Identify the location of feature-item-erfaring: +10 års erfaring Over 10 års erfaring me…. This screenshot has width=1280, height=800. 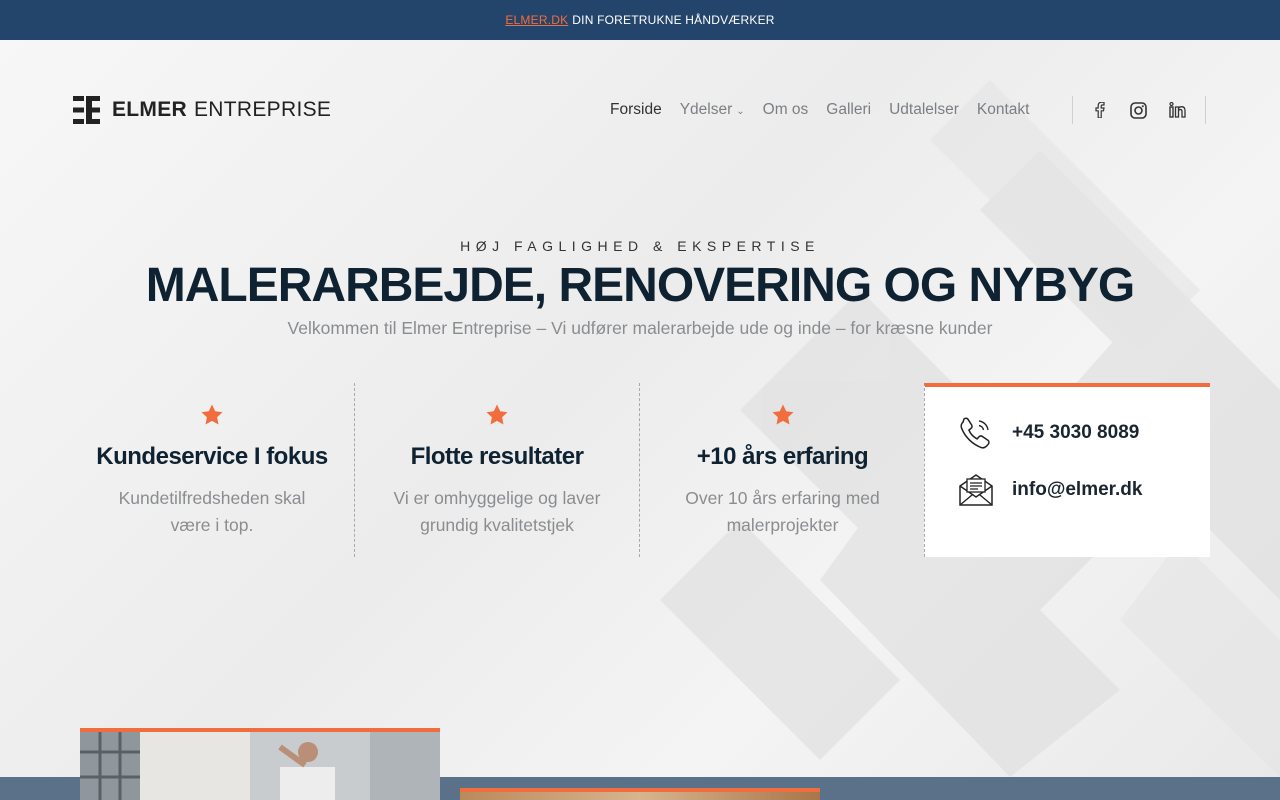
(782, 470).